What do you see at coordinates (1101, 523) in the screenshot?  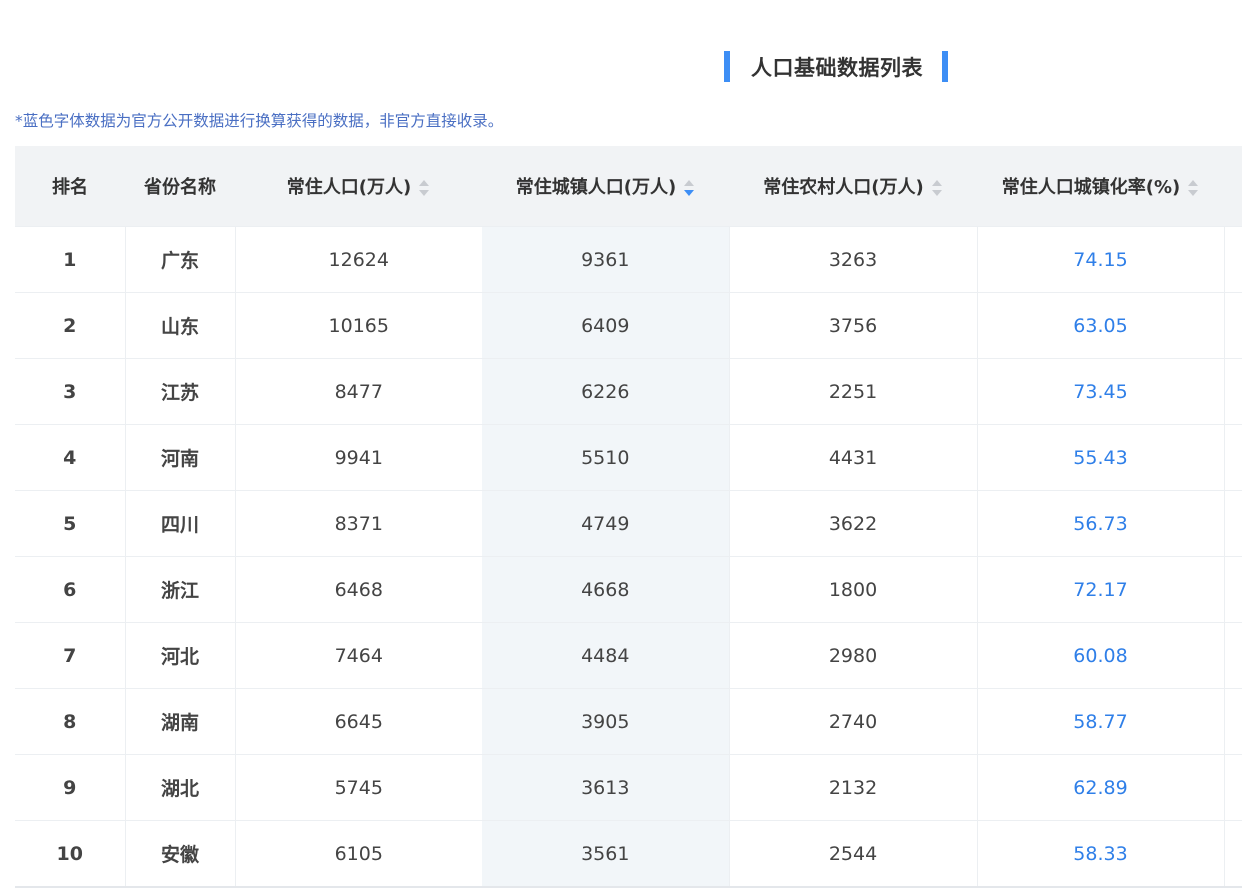 I see `cell-urbanization-rate: 56.73` at bounding box center [1101, 523].